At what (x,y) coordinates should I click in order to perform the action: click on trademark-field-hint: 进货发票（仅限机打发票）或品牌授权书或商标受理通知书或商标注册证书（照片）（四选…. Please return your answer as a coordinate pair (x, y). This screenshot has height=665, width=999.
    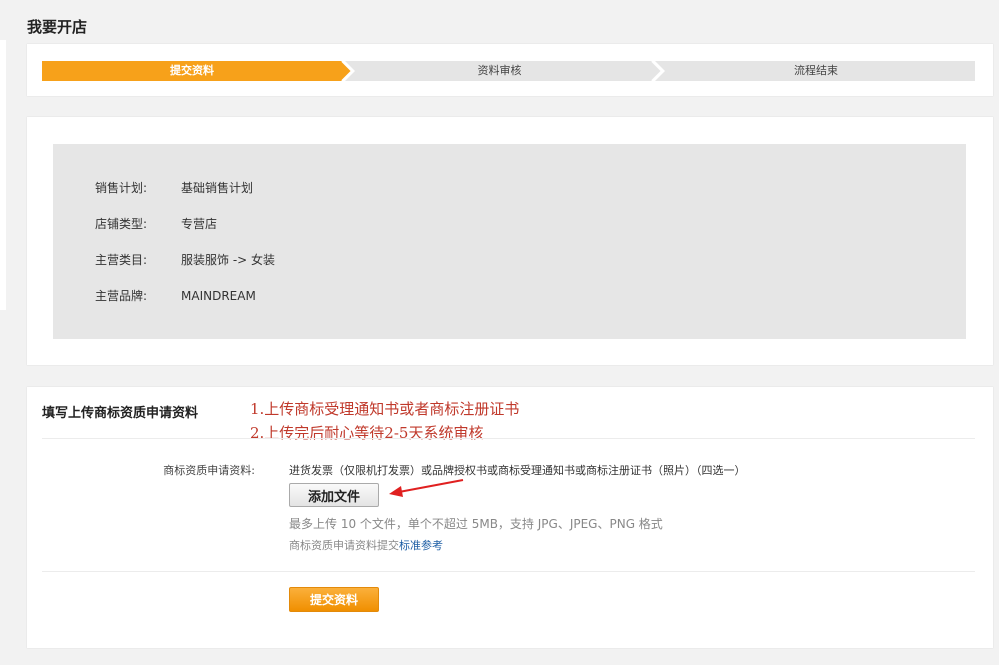
    Looking at the image, I should click on (517, 470).